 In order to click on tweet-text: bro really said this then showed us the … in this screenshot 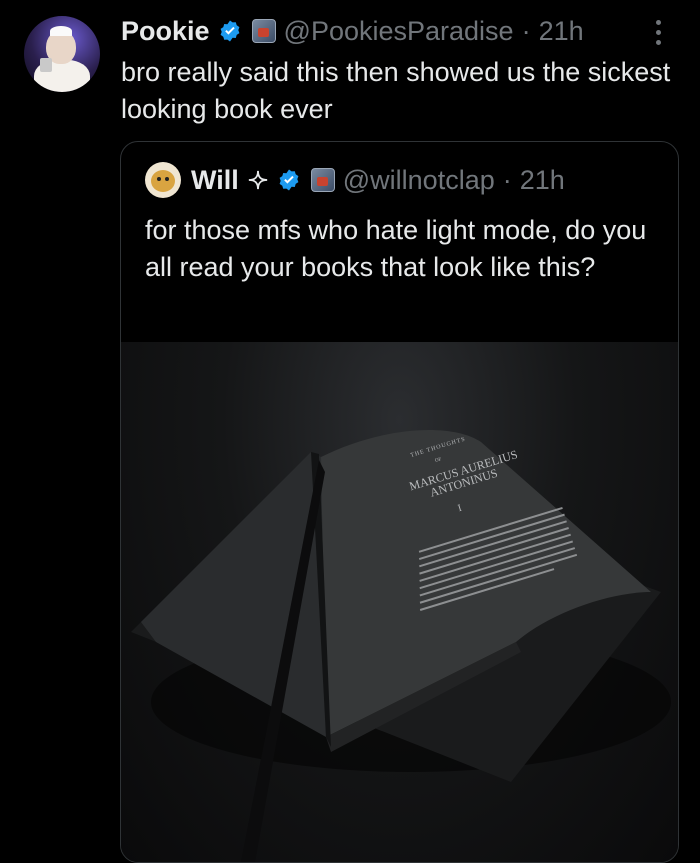, I will do `click(396, 90)`.